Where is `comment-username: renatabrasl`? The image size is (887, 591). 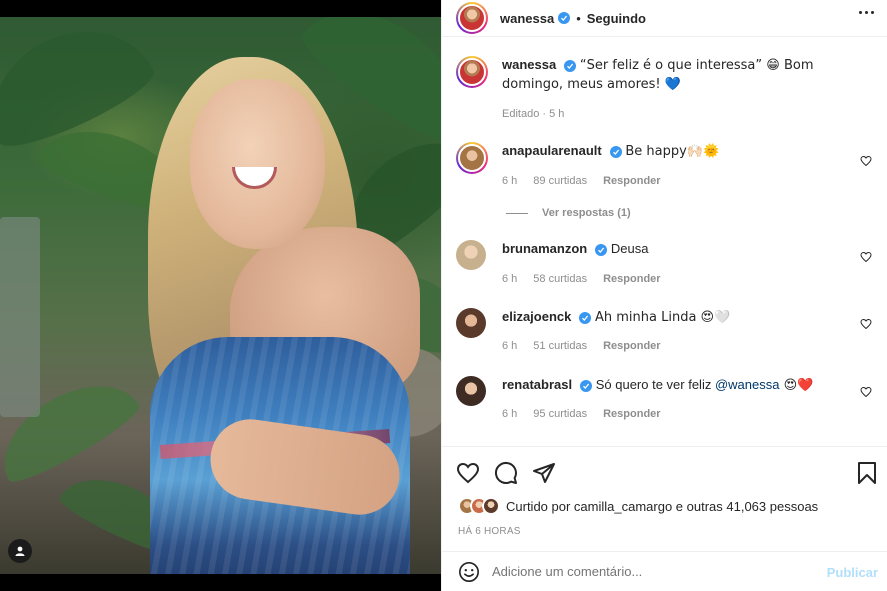 comment-username: renatabrasl is located at coordinates (537, 384).